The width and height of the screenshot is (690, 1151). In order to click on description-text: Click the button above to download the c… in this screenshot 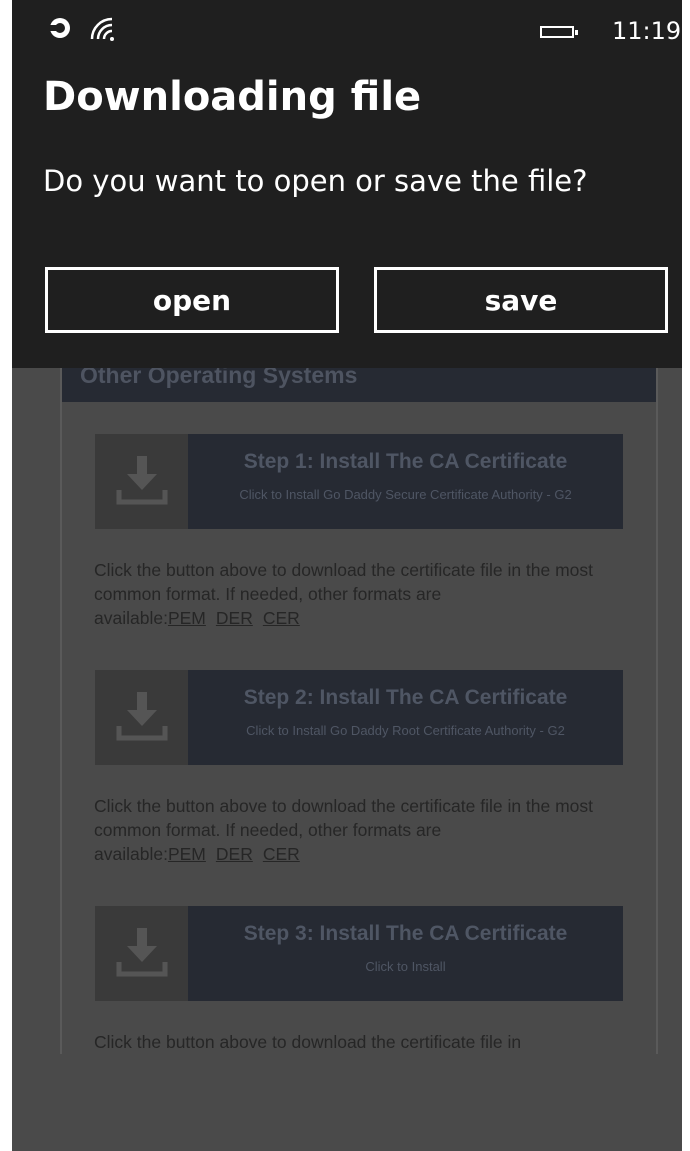, I will do `click(308, 1042)`.